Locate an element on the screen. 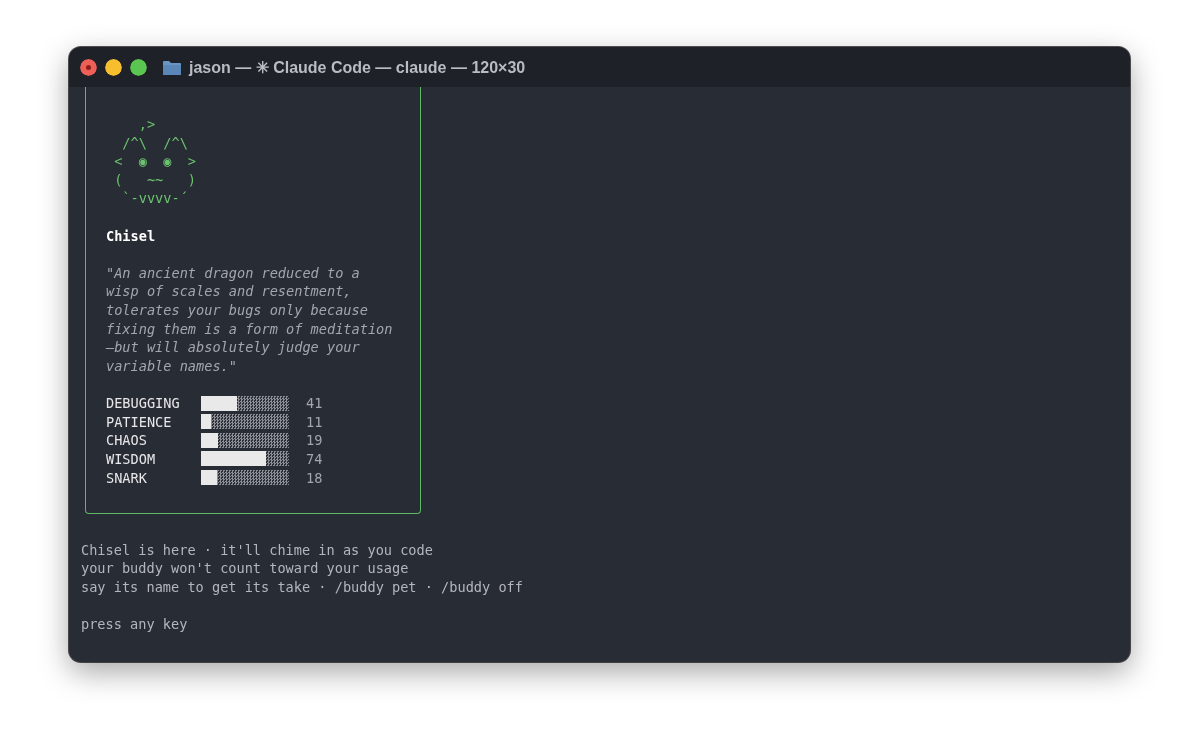 This screenshot has width=1199, height=754. minimize-button is located at coordinates (113, 67).